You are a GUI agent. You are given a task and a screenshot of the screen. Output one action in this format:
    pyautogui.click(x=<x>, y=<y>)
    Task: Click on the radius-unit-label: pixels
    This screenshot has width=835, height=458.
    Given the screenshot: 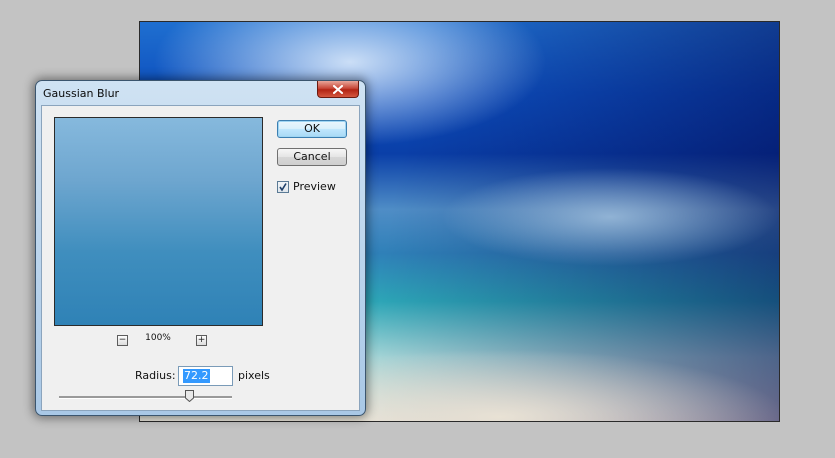 What is the action you would take?
    pyautogui.click(x=254, y=375)
    